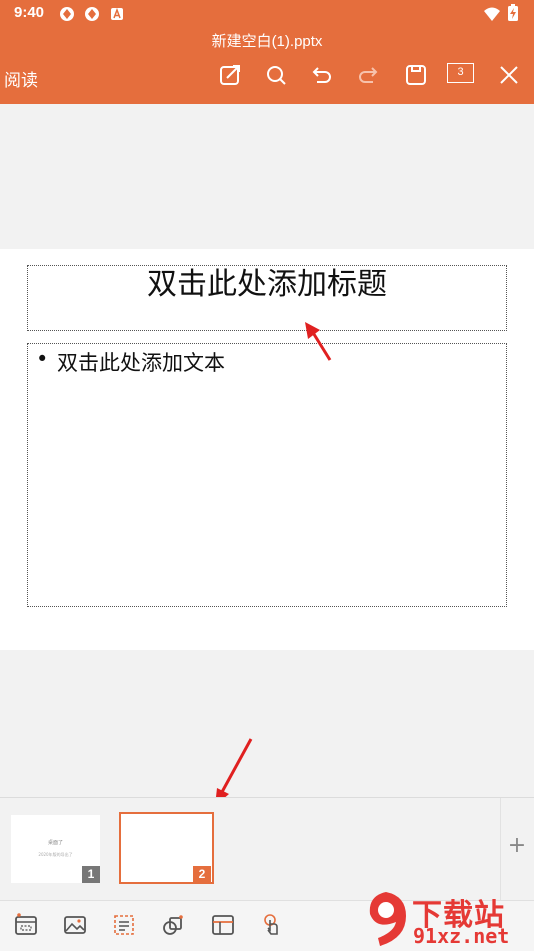  I want to click on shape-icon, so click(173, 925).